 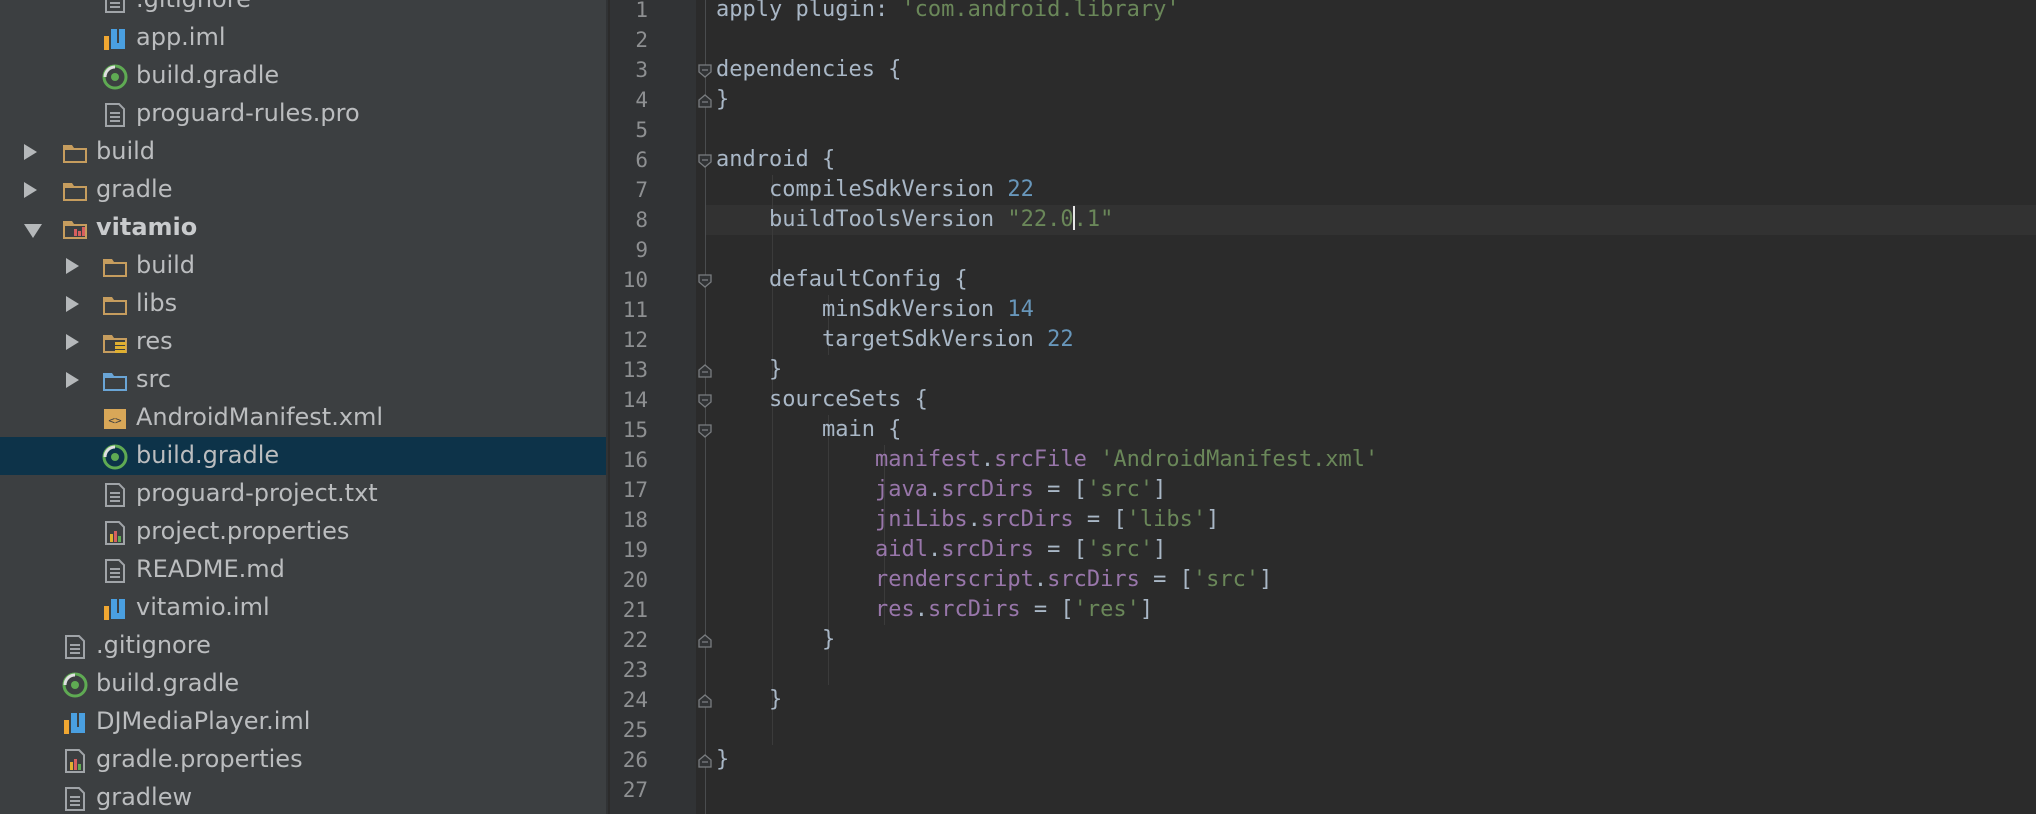 I want to click on expand-arrow-down-icon, so click(x=33, y=231).